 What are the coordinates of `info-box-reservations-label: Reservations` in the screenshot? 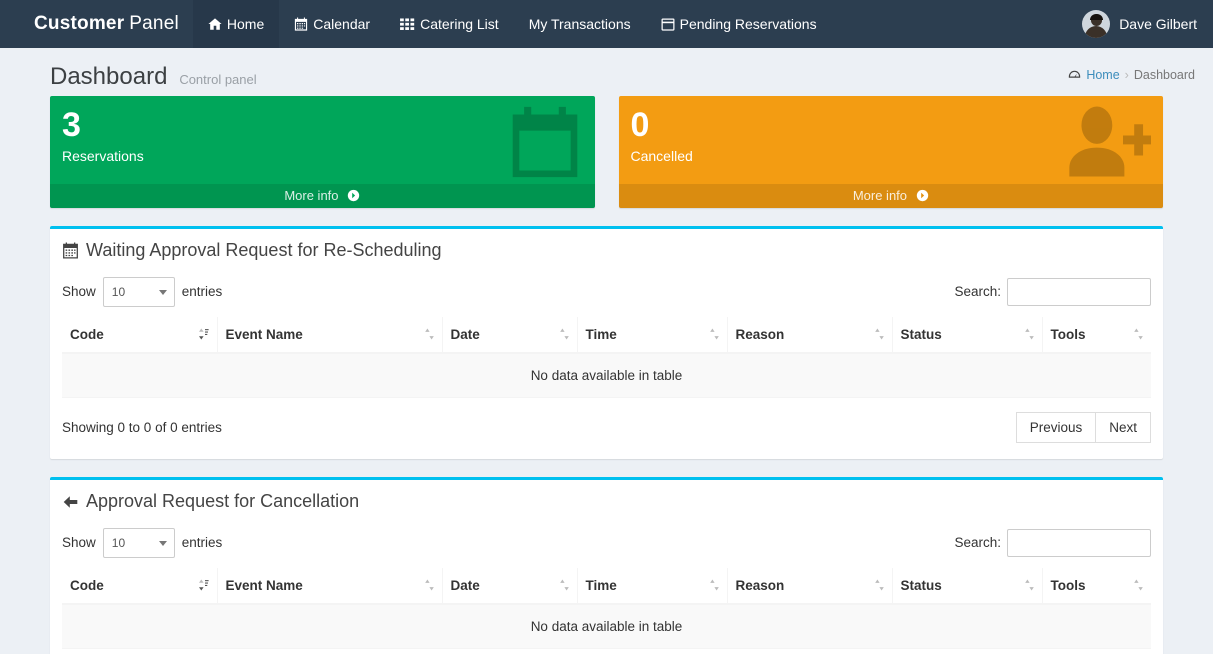 It's located at (103, 156).